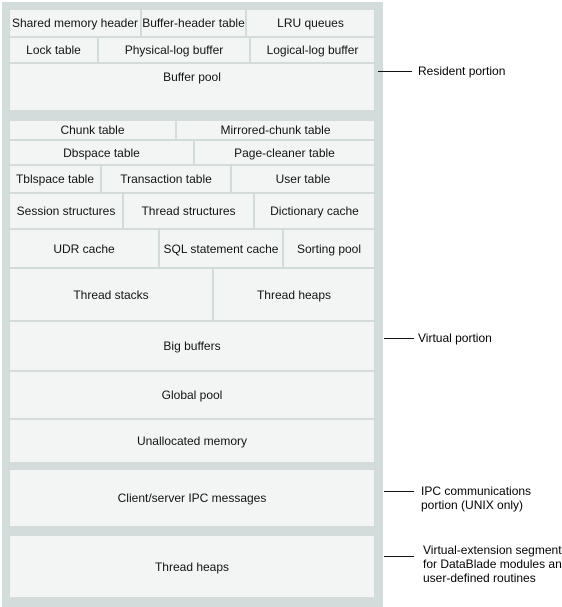 The width and height of the screenshot is (562, 607). Describe the element at coordinates (192, 498) in the screenshot. I see `ipc-client-server-ipc-messages: Client/server IPC messages` at that location.